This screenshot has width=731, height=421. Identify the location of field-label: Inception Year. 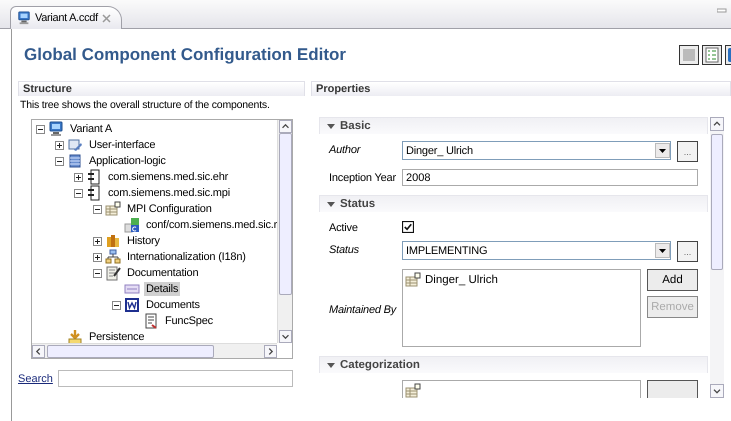
(363, 177).